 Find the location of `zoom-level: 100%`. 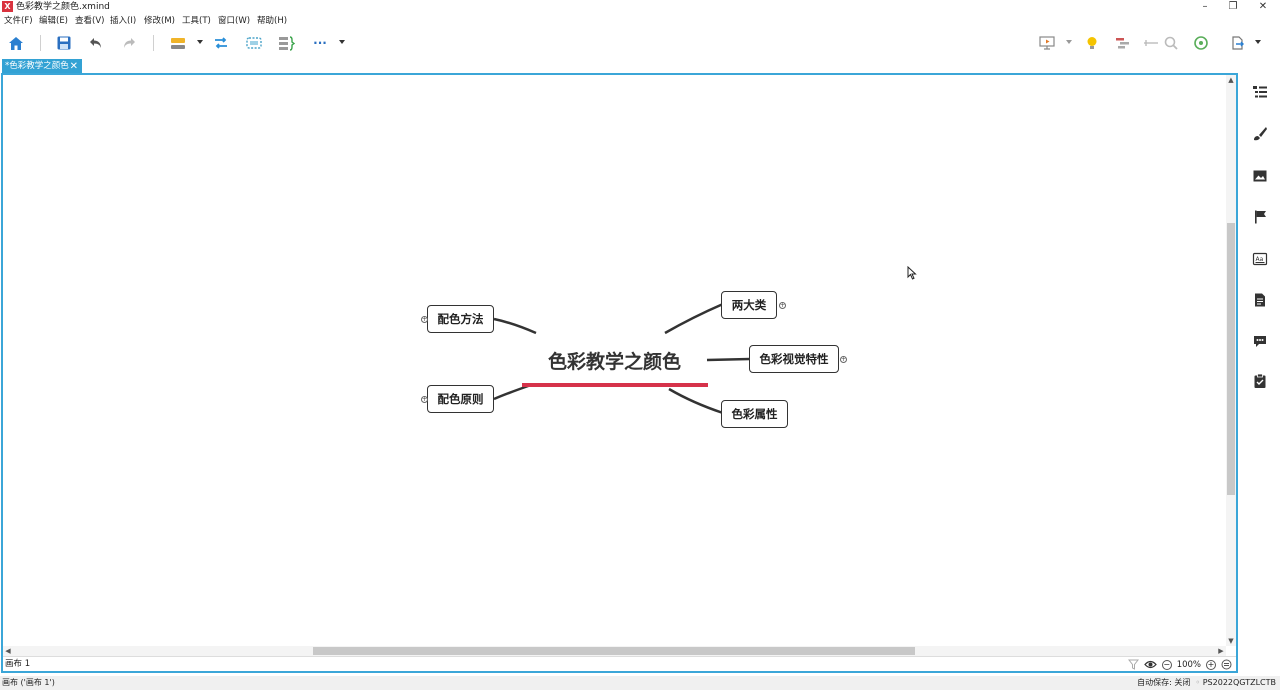

zoom-level: 100% is located at coordinates (1189, 665).